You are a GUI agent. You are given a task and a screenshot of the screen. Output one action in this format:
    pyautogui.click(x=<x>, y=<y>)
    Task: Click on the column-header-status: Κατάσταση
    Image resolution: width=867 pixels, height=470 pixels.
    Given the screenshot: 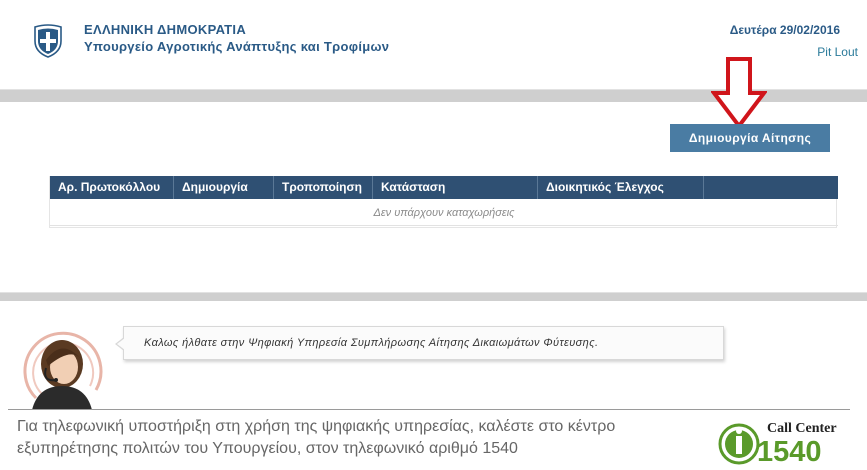 What is the action you would take?
    pyautogui.click(x=455, y=187)
    